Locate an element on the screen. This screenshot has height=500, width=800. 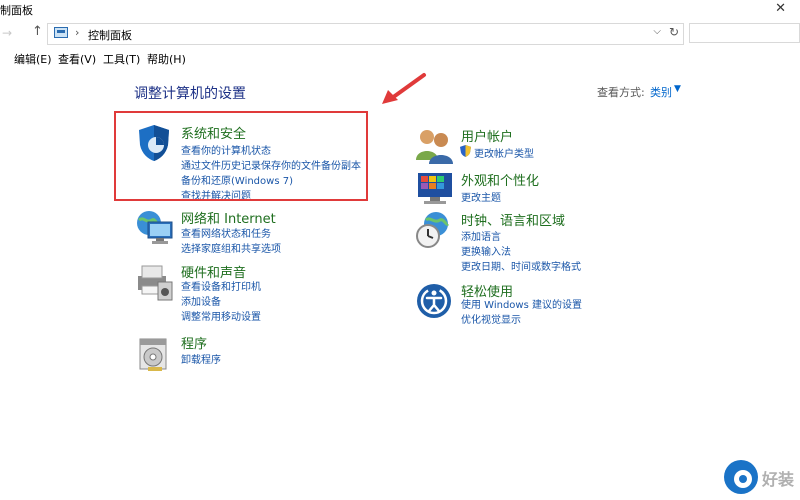
category-title: 时钟、语言和区域 is located at coordinates (513, 219).